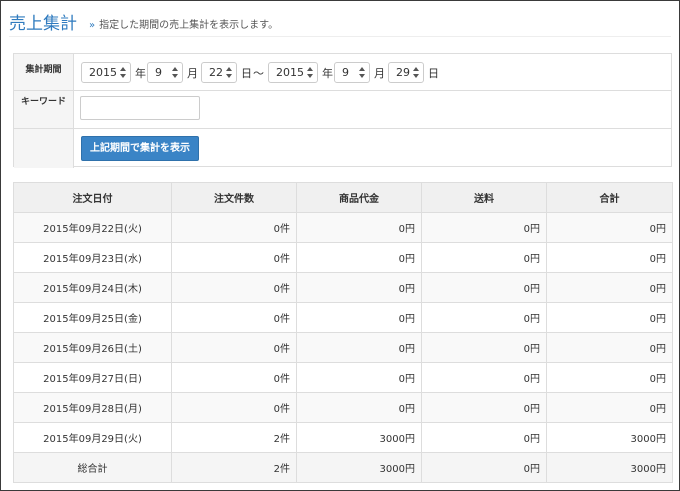 This screenshot has height=491, width=680. What do you see at coordinates (192, 73) in the screenshot?
I see `from-month-unit: 月` at bounding box center [192, 73].